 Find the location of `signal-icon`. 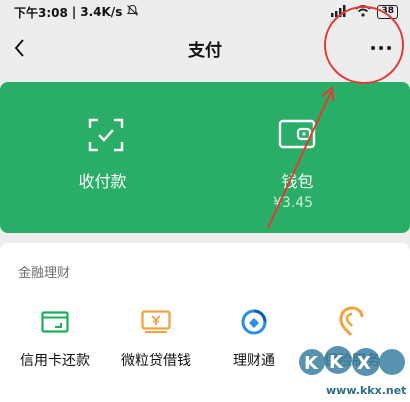

signal-icon is located at coordinates (340, 12).